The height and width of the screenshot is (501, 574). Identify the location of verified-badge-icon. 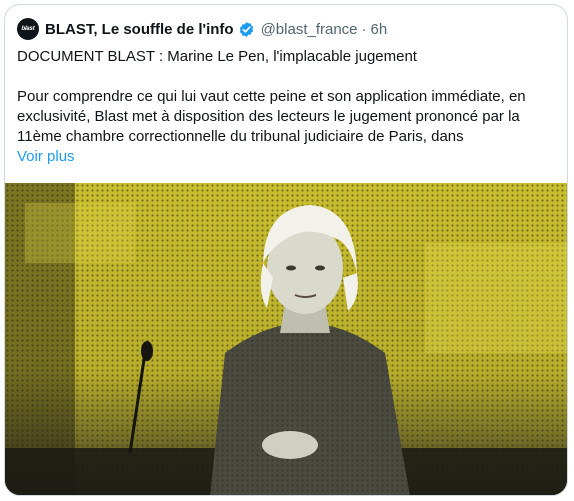
(246, 29).